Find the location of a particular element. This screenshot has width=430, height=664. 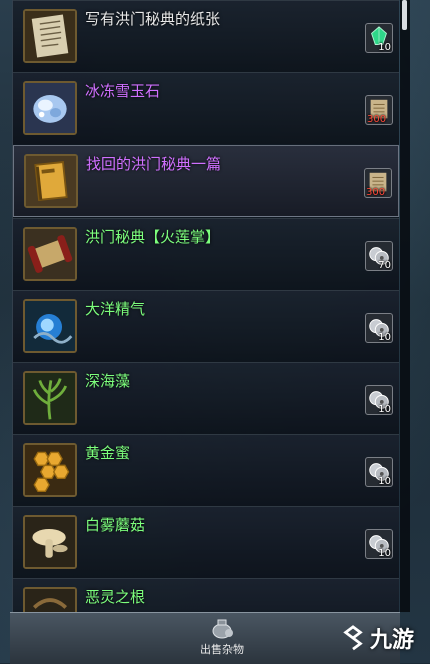

item-name: 白雾蘑菇 is located at coordinates (115, 525).